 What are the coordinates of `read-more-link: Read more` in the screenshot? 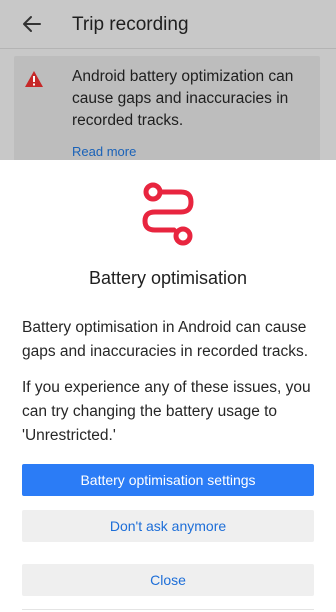 It's located at (104, 151).